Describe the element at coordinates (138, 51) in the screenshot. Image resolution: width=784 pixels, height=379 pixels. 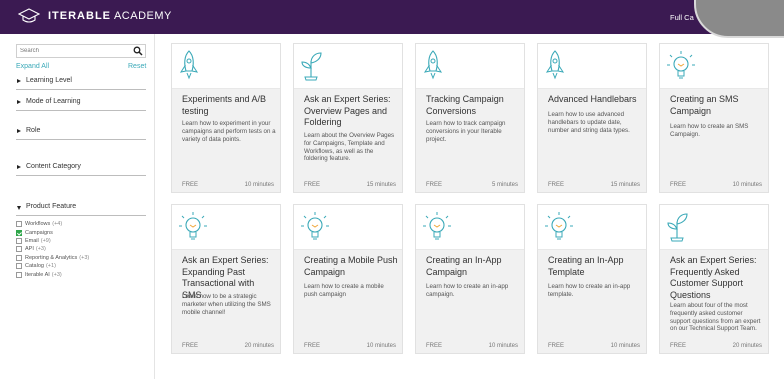
I see `search-icon` at that location.